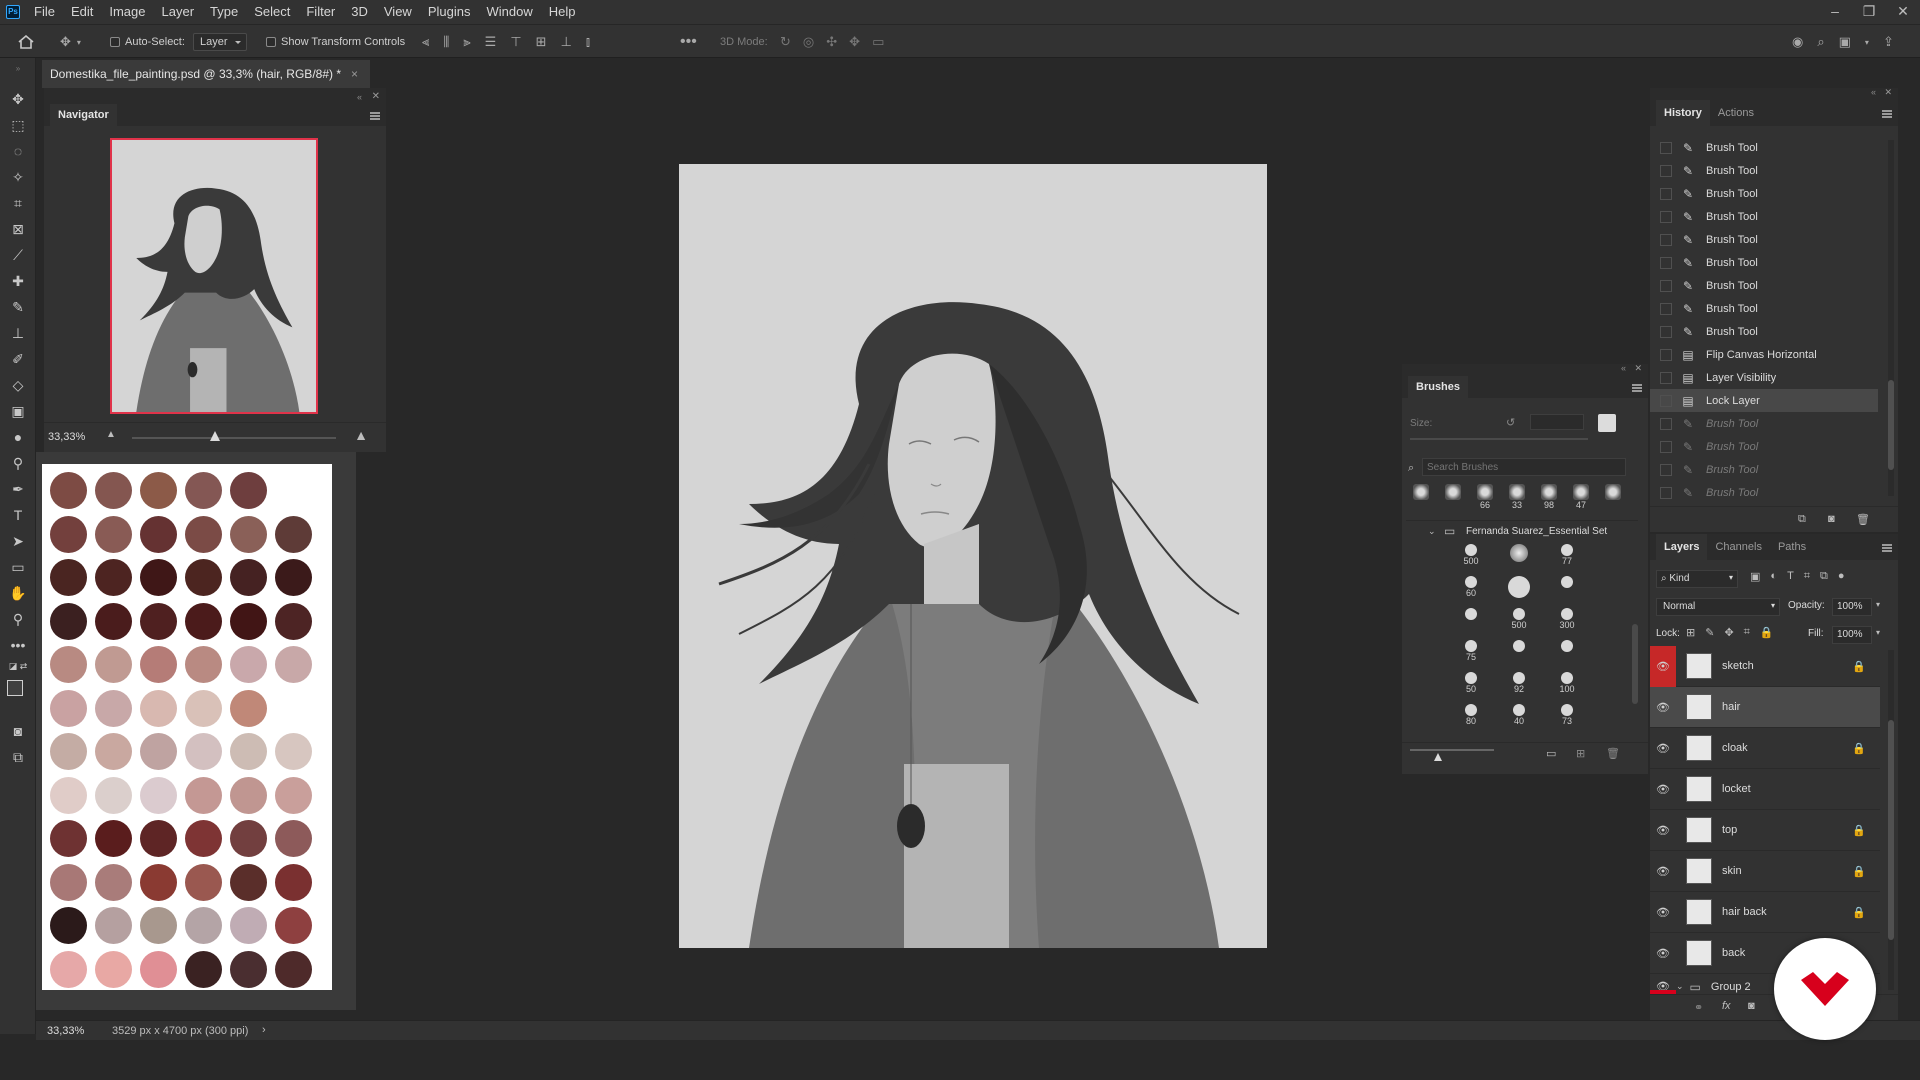 The image size is (1920, 1080). What do you see at coordinates (18, 666) in the screenshot?
I see `default-colors-icon: ◪ ⇄` at bounding box center [18, 666].